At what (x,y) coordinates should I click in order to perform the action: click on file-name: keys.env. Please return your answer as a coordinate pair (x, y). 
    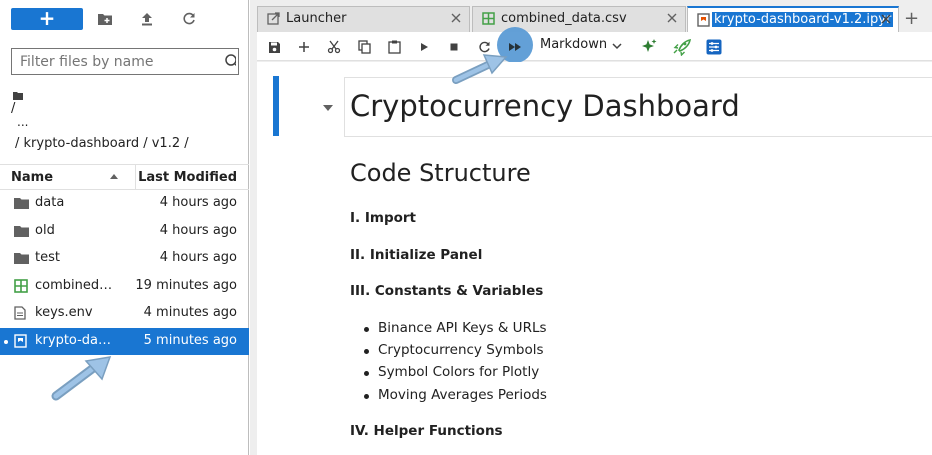
    Looking at the image, I should click on (64, 312).